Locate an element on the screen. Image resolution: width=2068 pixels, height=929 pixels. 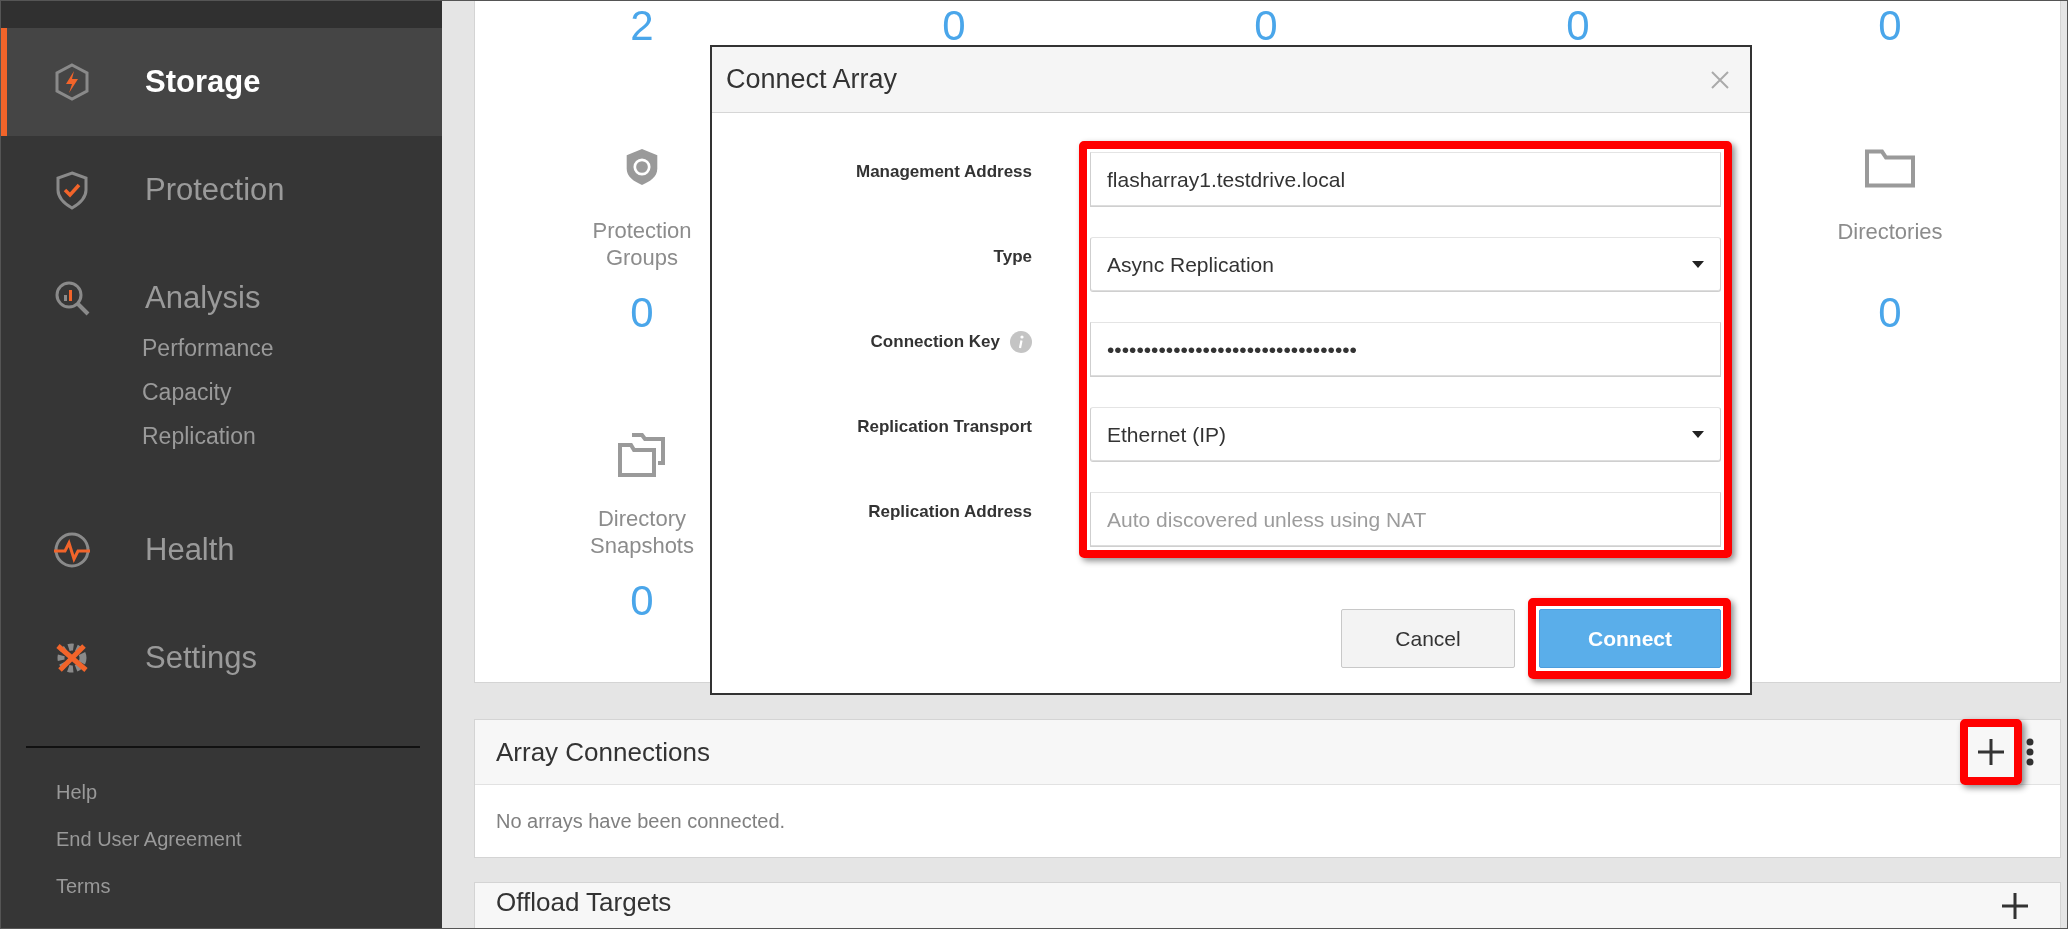
nav-item: Settings is located at coordinates (221, 658).